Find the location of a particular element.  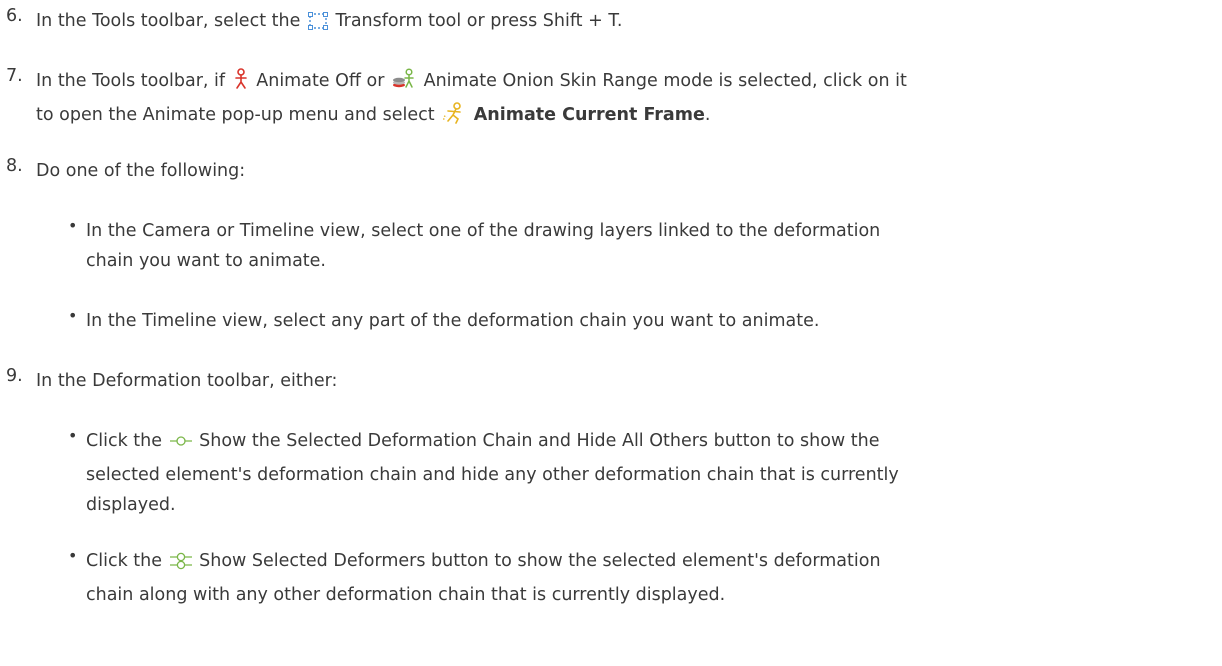

step-text: . is located at coordinates (707, 115).